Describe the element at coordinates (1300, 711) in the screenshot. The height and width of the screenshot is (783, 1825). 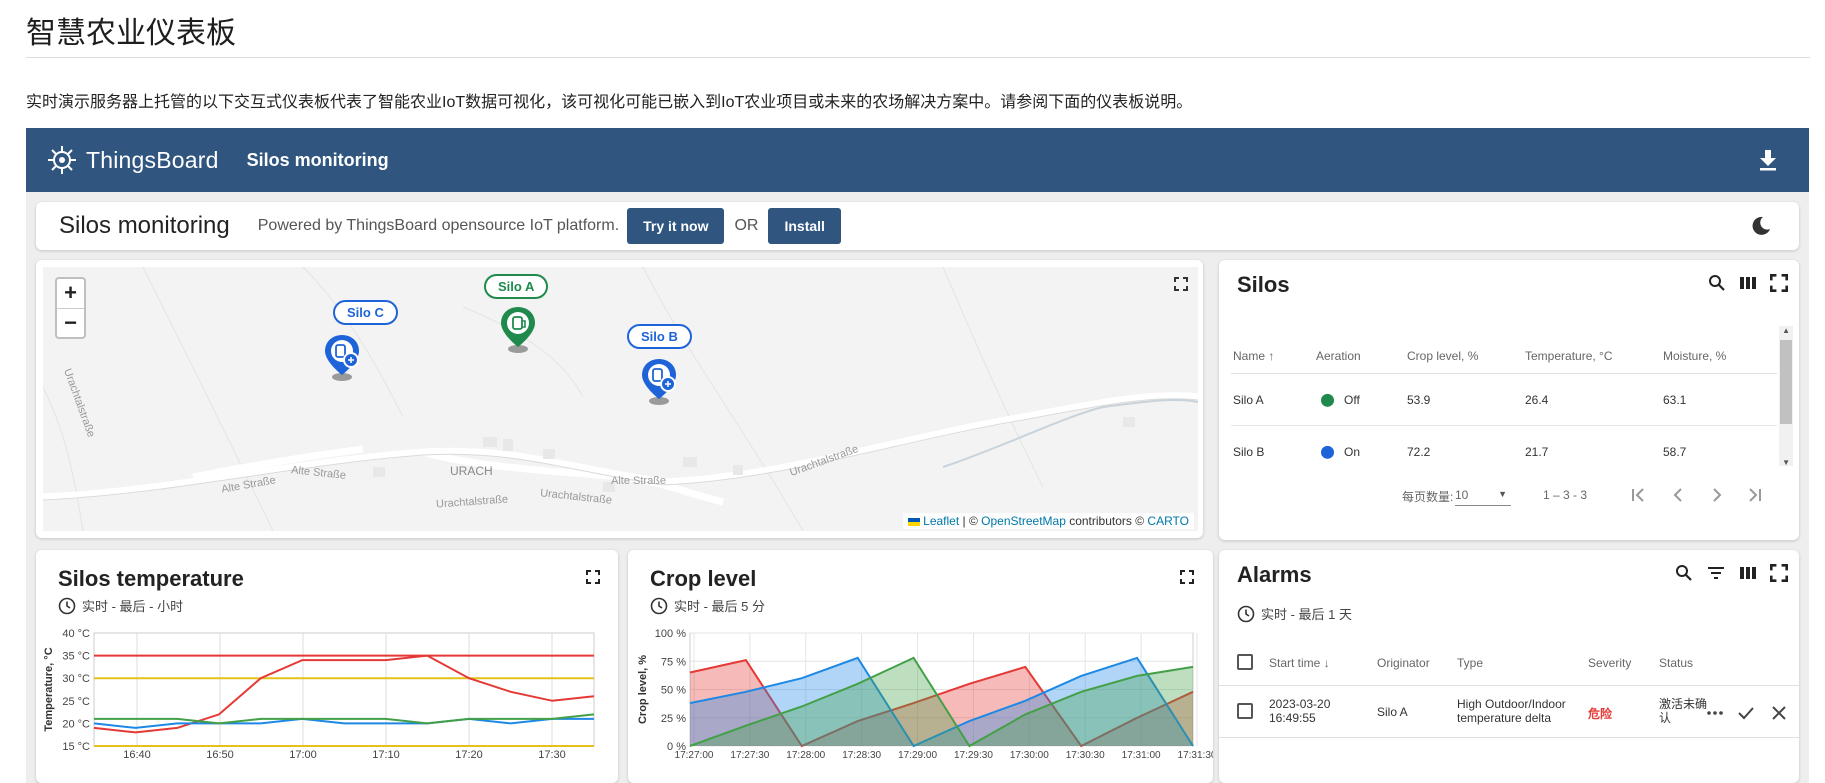
I see `alarm-start-time: 2023-03-20 16:49:55` at that location.